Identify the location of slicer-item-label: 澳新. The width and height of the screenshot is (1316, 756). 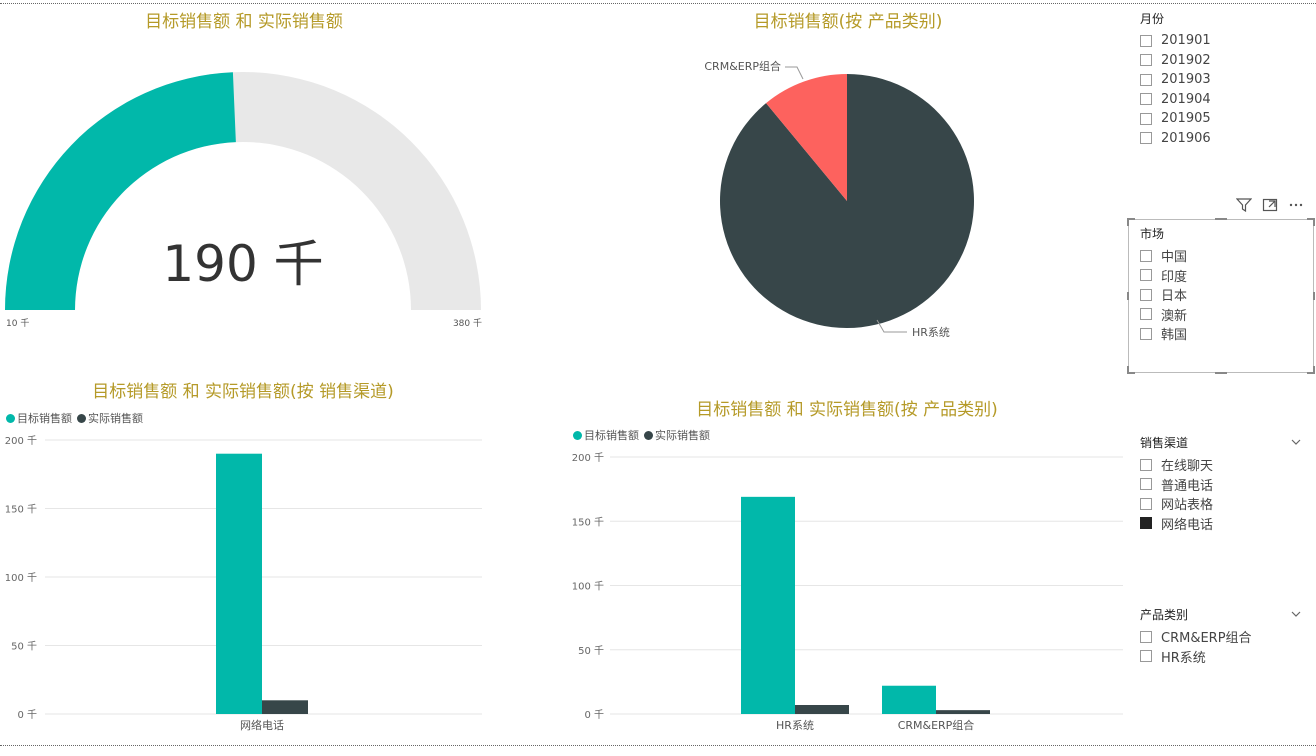
(1174, 316).